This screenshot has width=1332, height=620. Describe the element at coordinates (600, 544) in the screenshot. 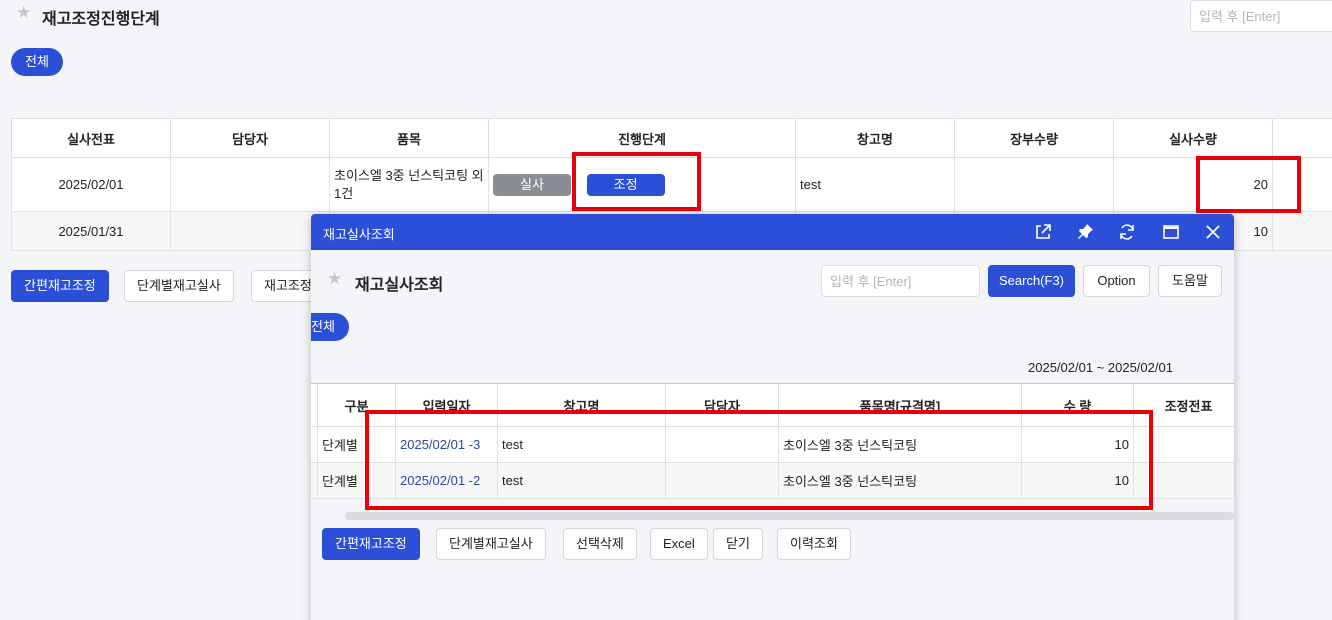

I see `delete-selected-button: 선택삭제` at that location.